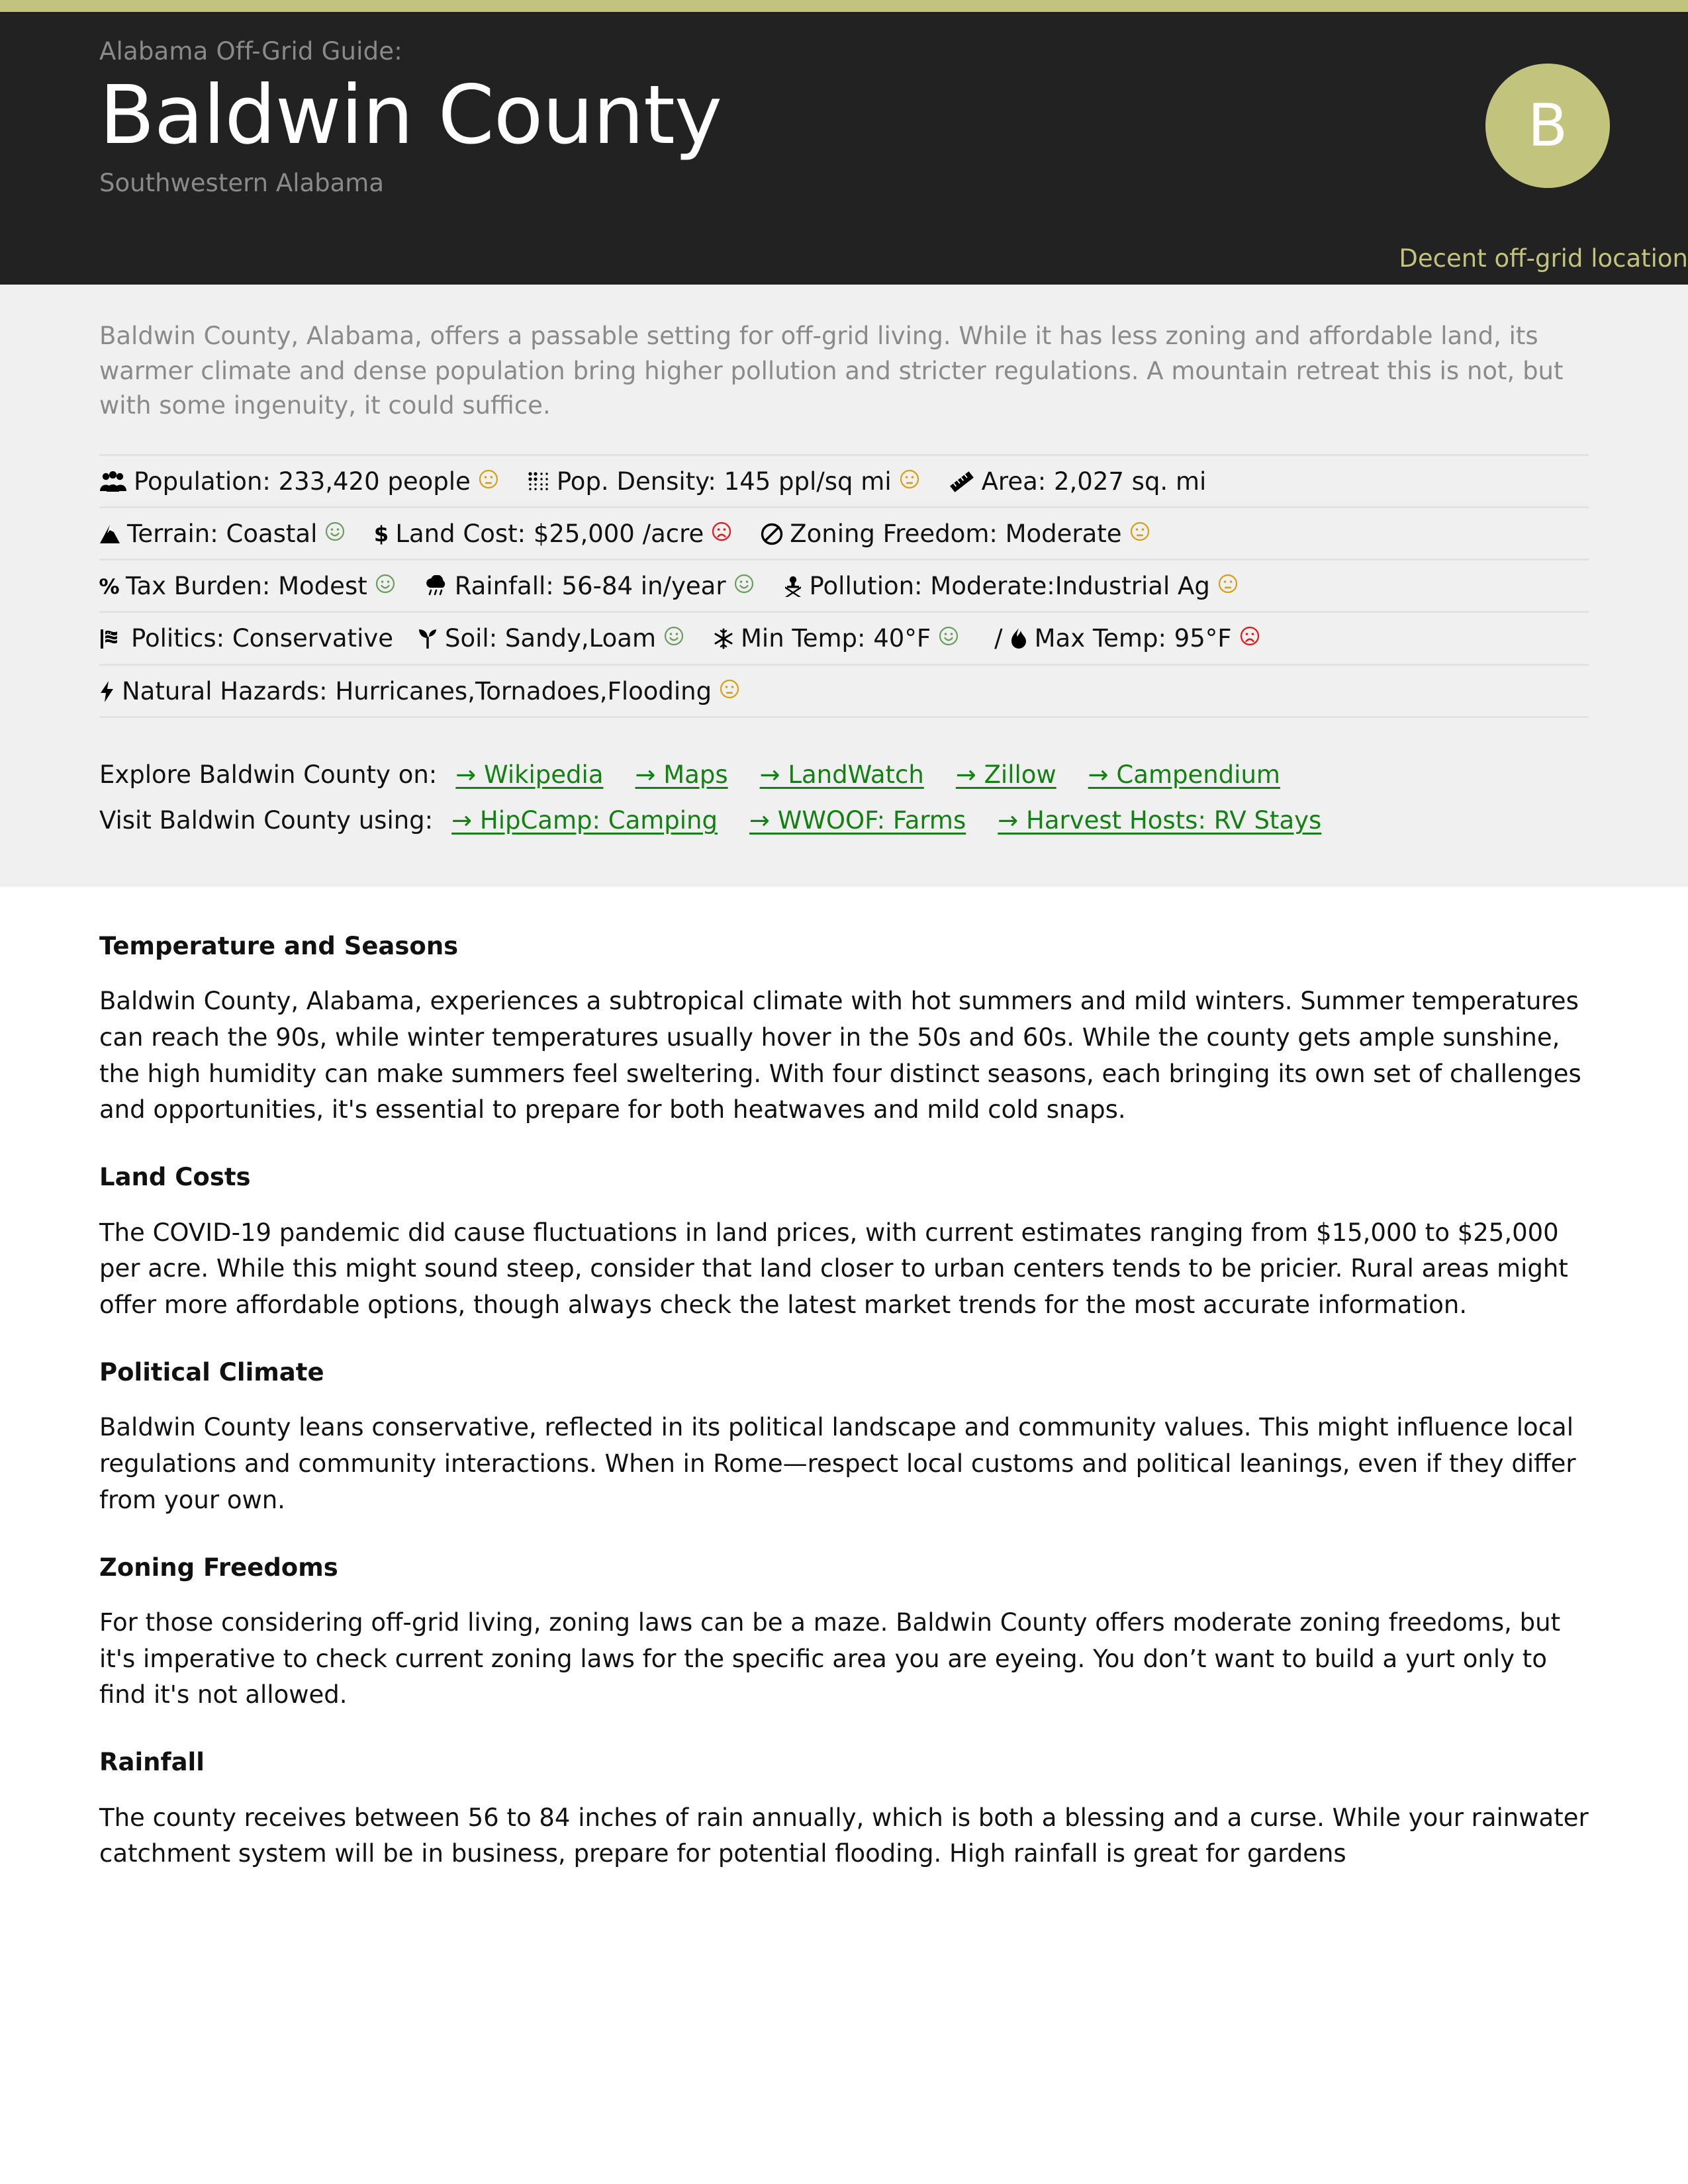 Image resolution: width=1688 pixels, height=2184 pixels. Describe the element at coordinates (427, 638) in the screenshot. I see `seedling-icon` at that location.